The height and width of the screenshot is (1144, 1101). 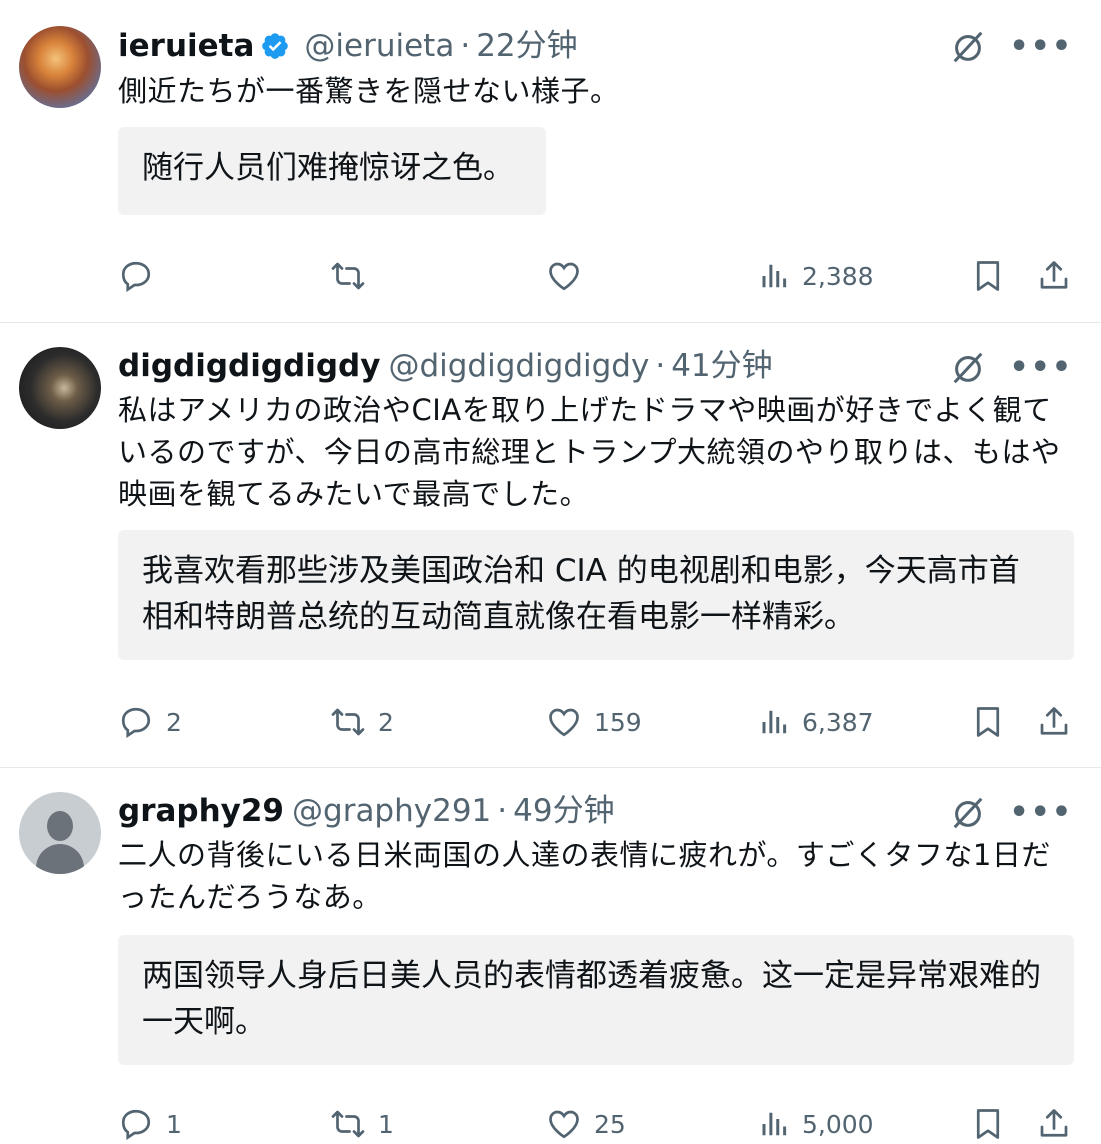 I want to click on views-button: 5,000, so click(x=817, y=1124).